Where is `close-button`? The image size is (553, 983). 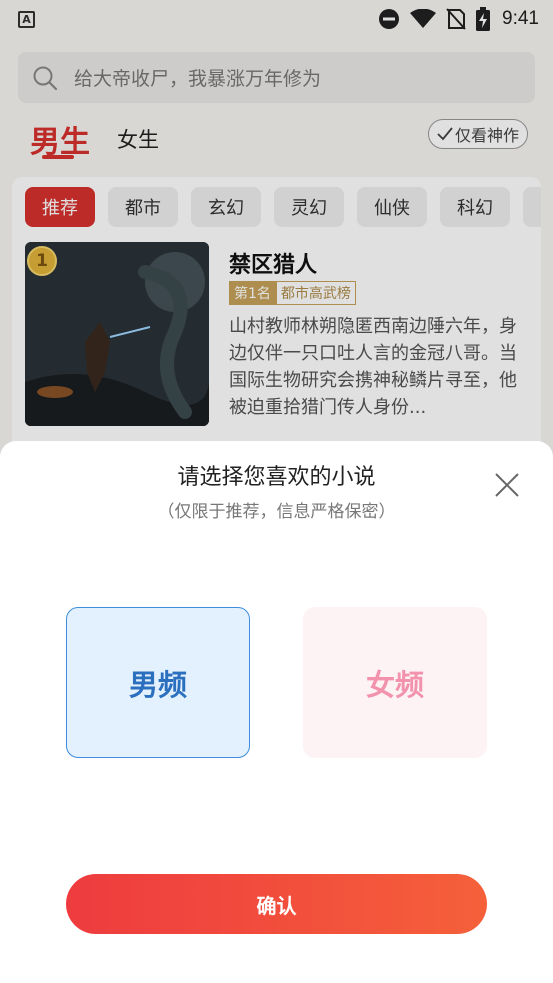
close-button is located at coordinates (507, 485).